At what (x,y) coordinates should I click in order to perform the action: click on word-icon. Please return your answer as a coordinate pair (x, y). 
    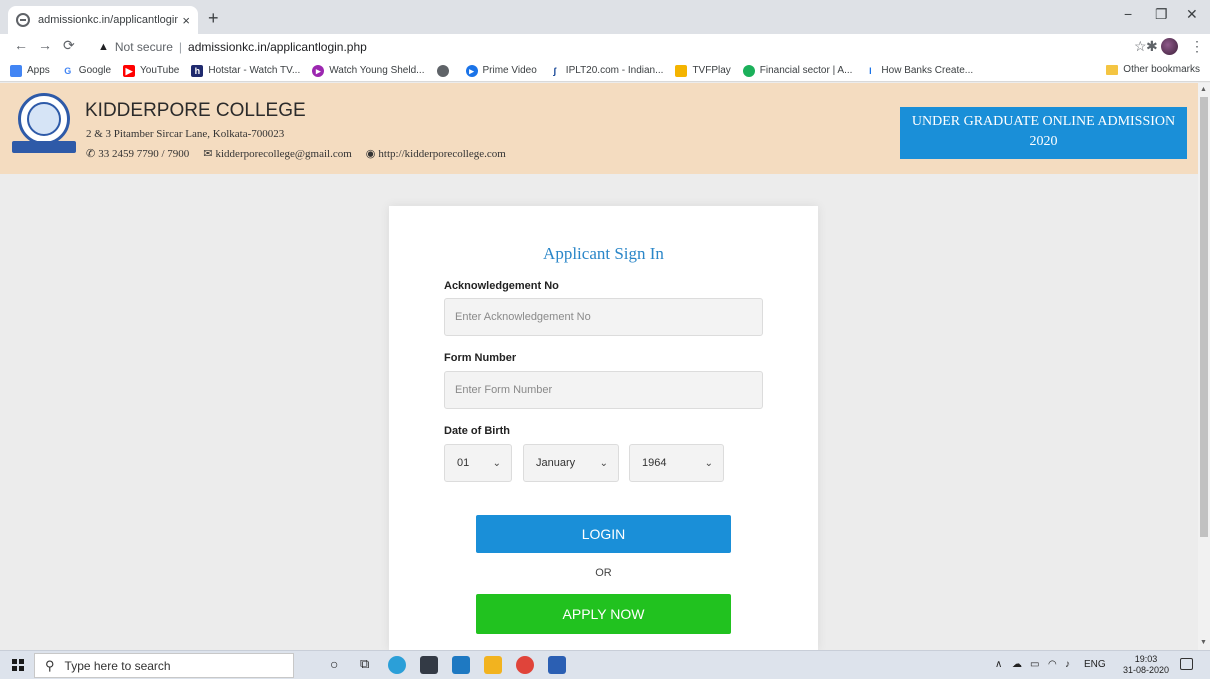
    Looking at the image, I should click on (557, 665).